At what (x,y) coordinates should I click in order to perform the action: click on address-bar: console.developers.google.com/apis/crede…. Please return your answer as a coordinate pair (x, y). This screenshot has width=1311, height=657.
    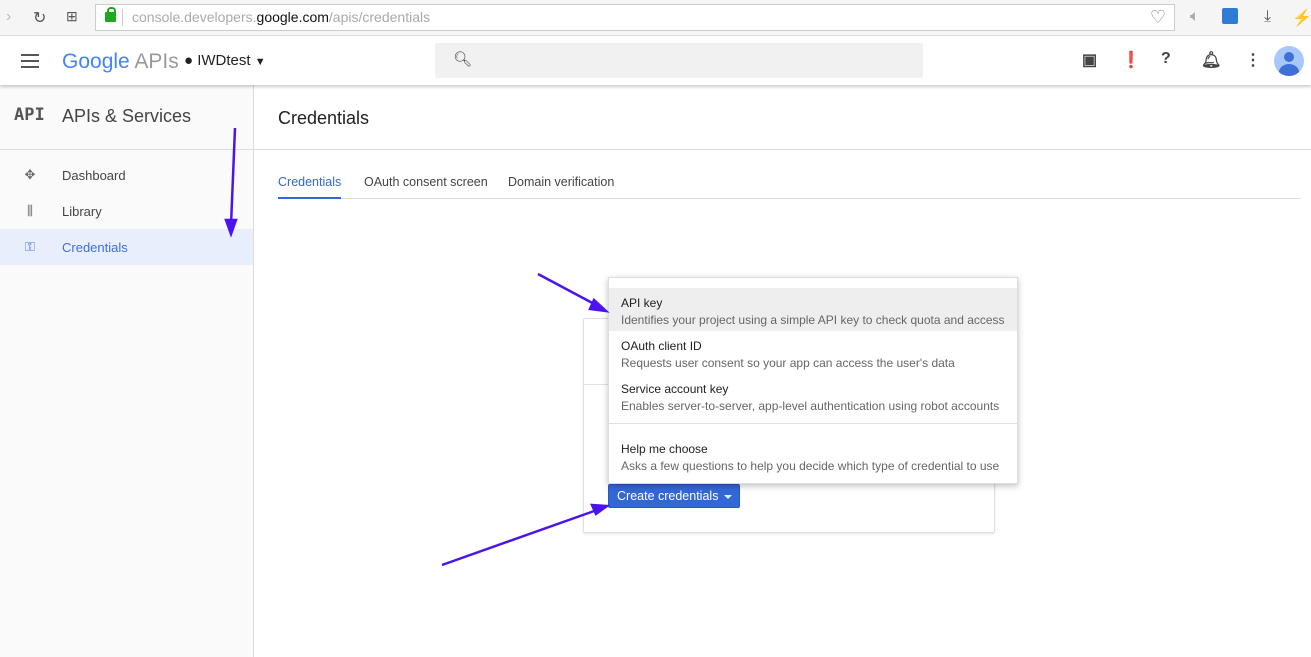
    Looking at the image, I should click on (635, 17).